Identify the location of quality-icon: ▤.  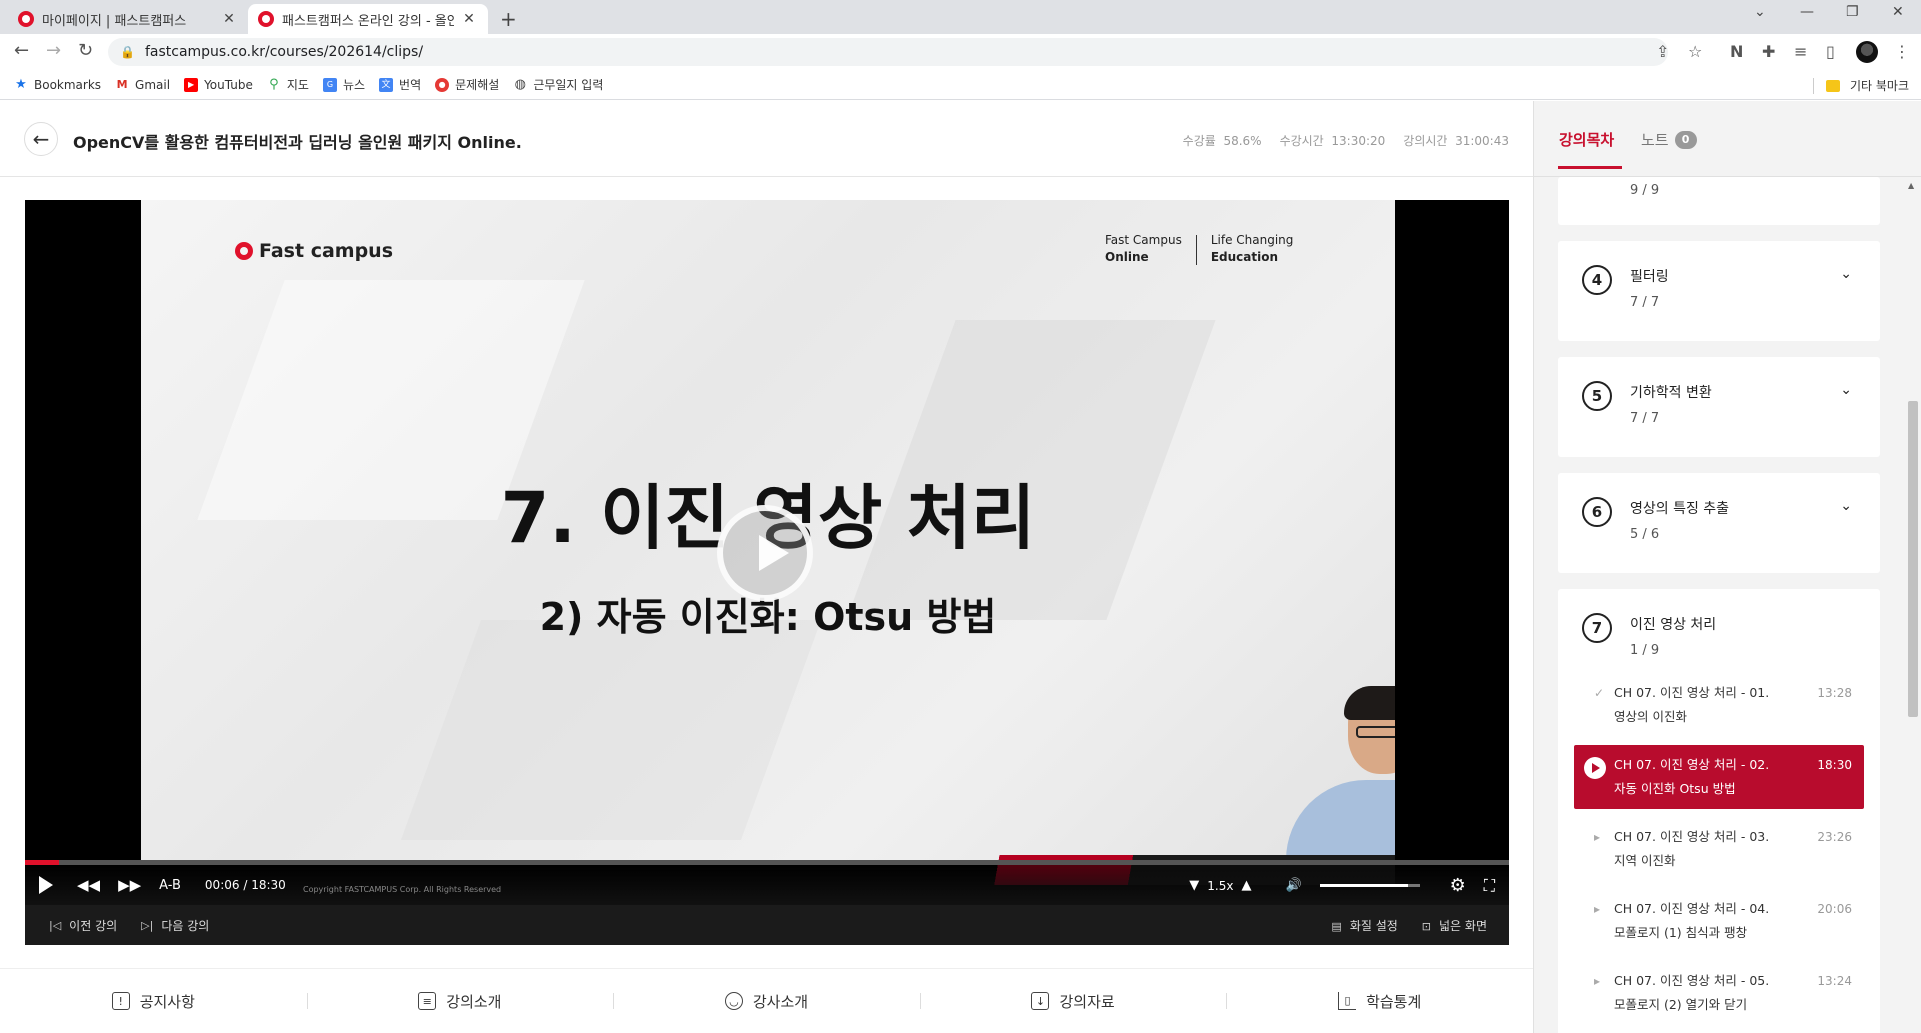
(1336, 926).